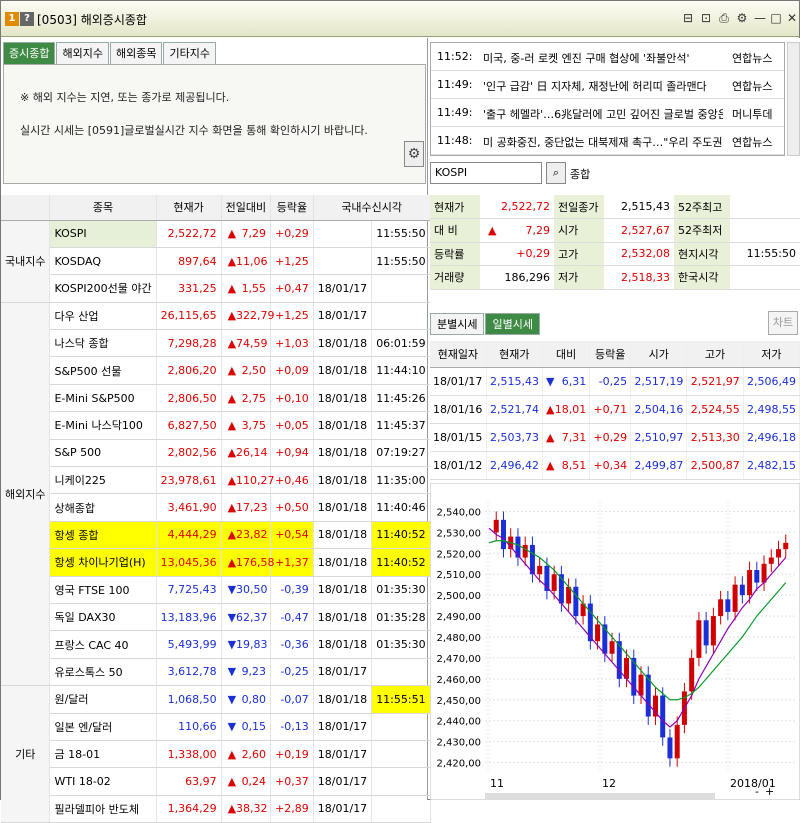  Describe the element at coordinates (458, 437) in the screenshot. I see `daily-date: 18/01/15` at that location.